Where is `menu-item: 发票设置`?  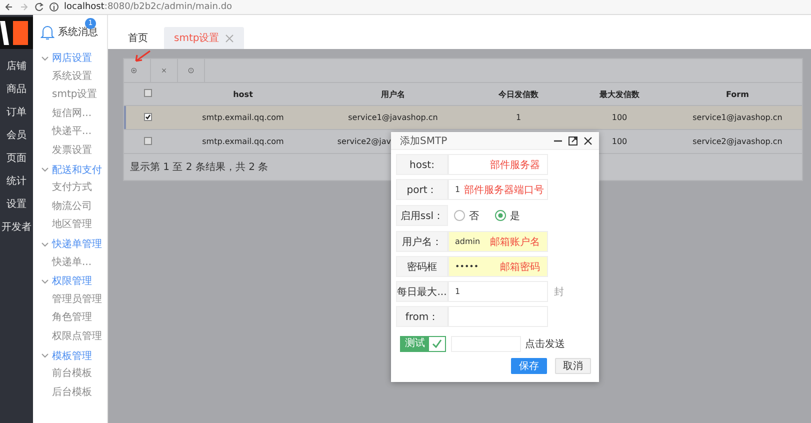 menu-item: 发票设置 is located at coordinates (70, 151).